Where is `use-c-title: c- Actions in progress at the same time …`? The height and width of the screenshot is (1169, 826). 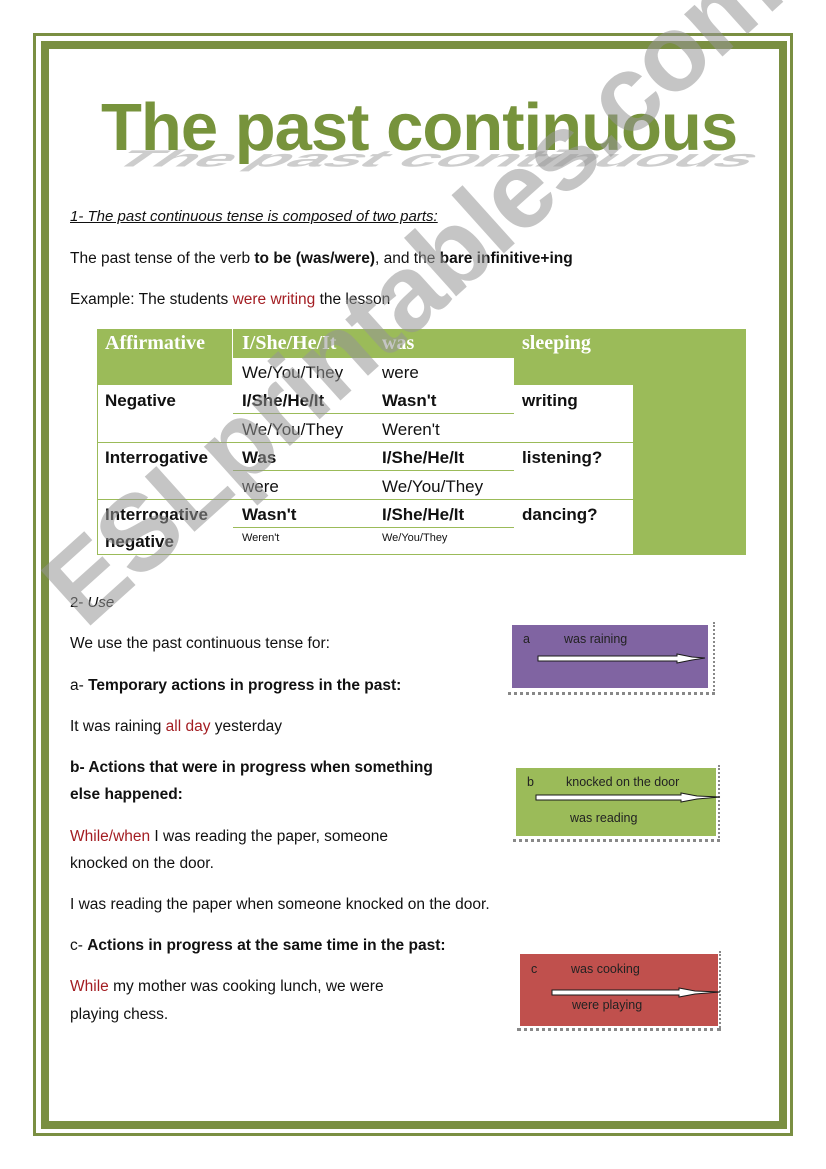
use-c-title: c- Actions in progress at the same time … is located at coordinates (258, 945).